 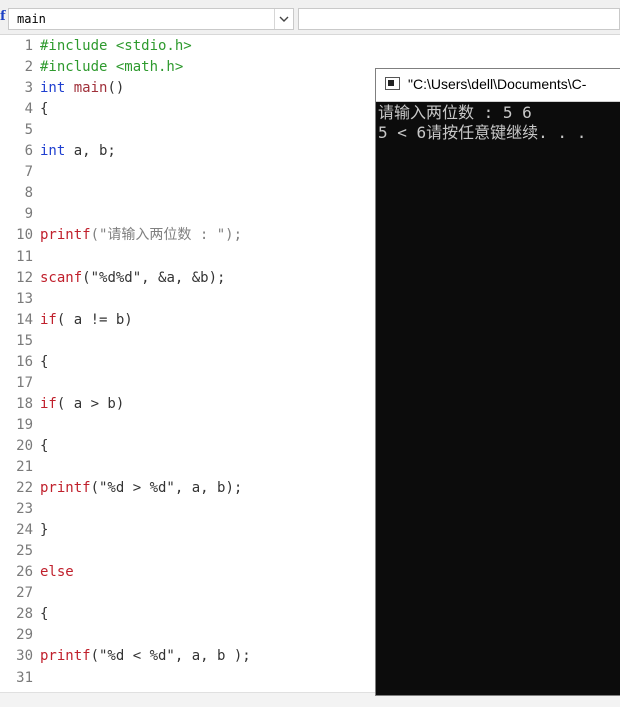 What do you see at coordinates (24, 382) in the screenshot?
I see `line-number: 17` at bounding box center [24, 382].